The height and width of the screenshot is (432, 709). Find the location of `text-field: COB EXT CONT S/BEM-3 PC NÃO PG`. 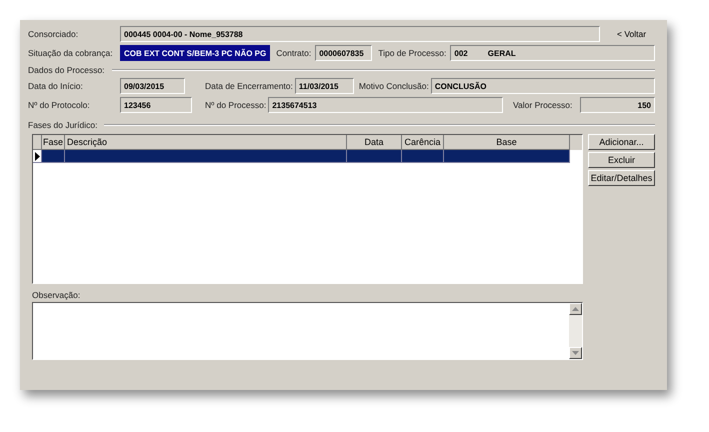

text-field: COB EXT CONT S/BEM-3 PC NÃO PG is located at coordinates (195, 53).